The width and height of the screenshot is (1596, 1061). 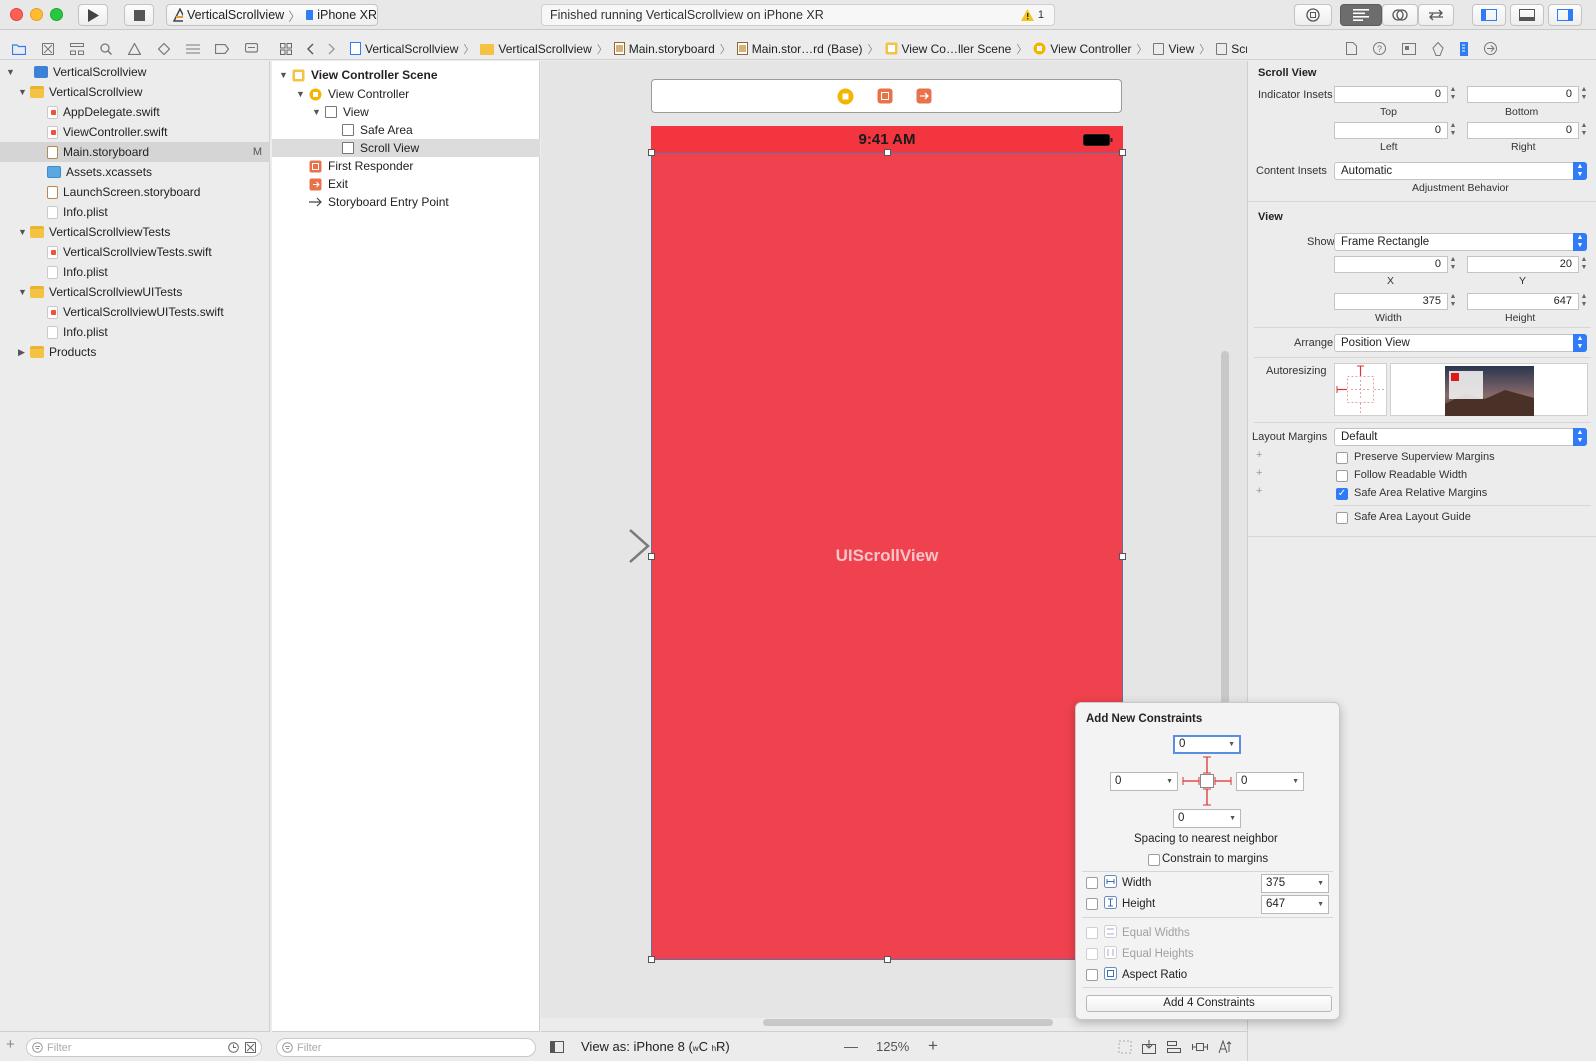 What do you see at coordinates (1360, 389) in the screenshot?
I see `autoresizing-mask-editor-icon` at bounding box center [1360, 389].